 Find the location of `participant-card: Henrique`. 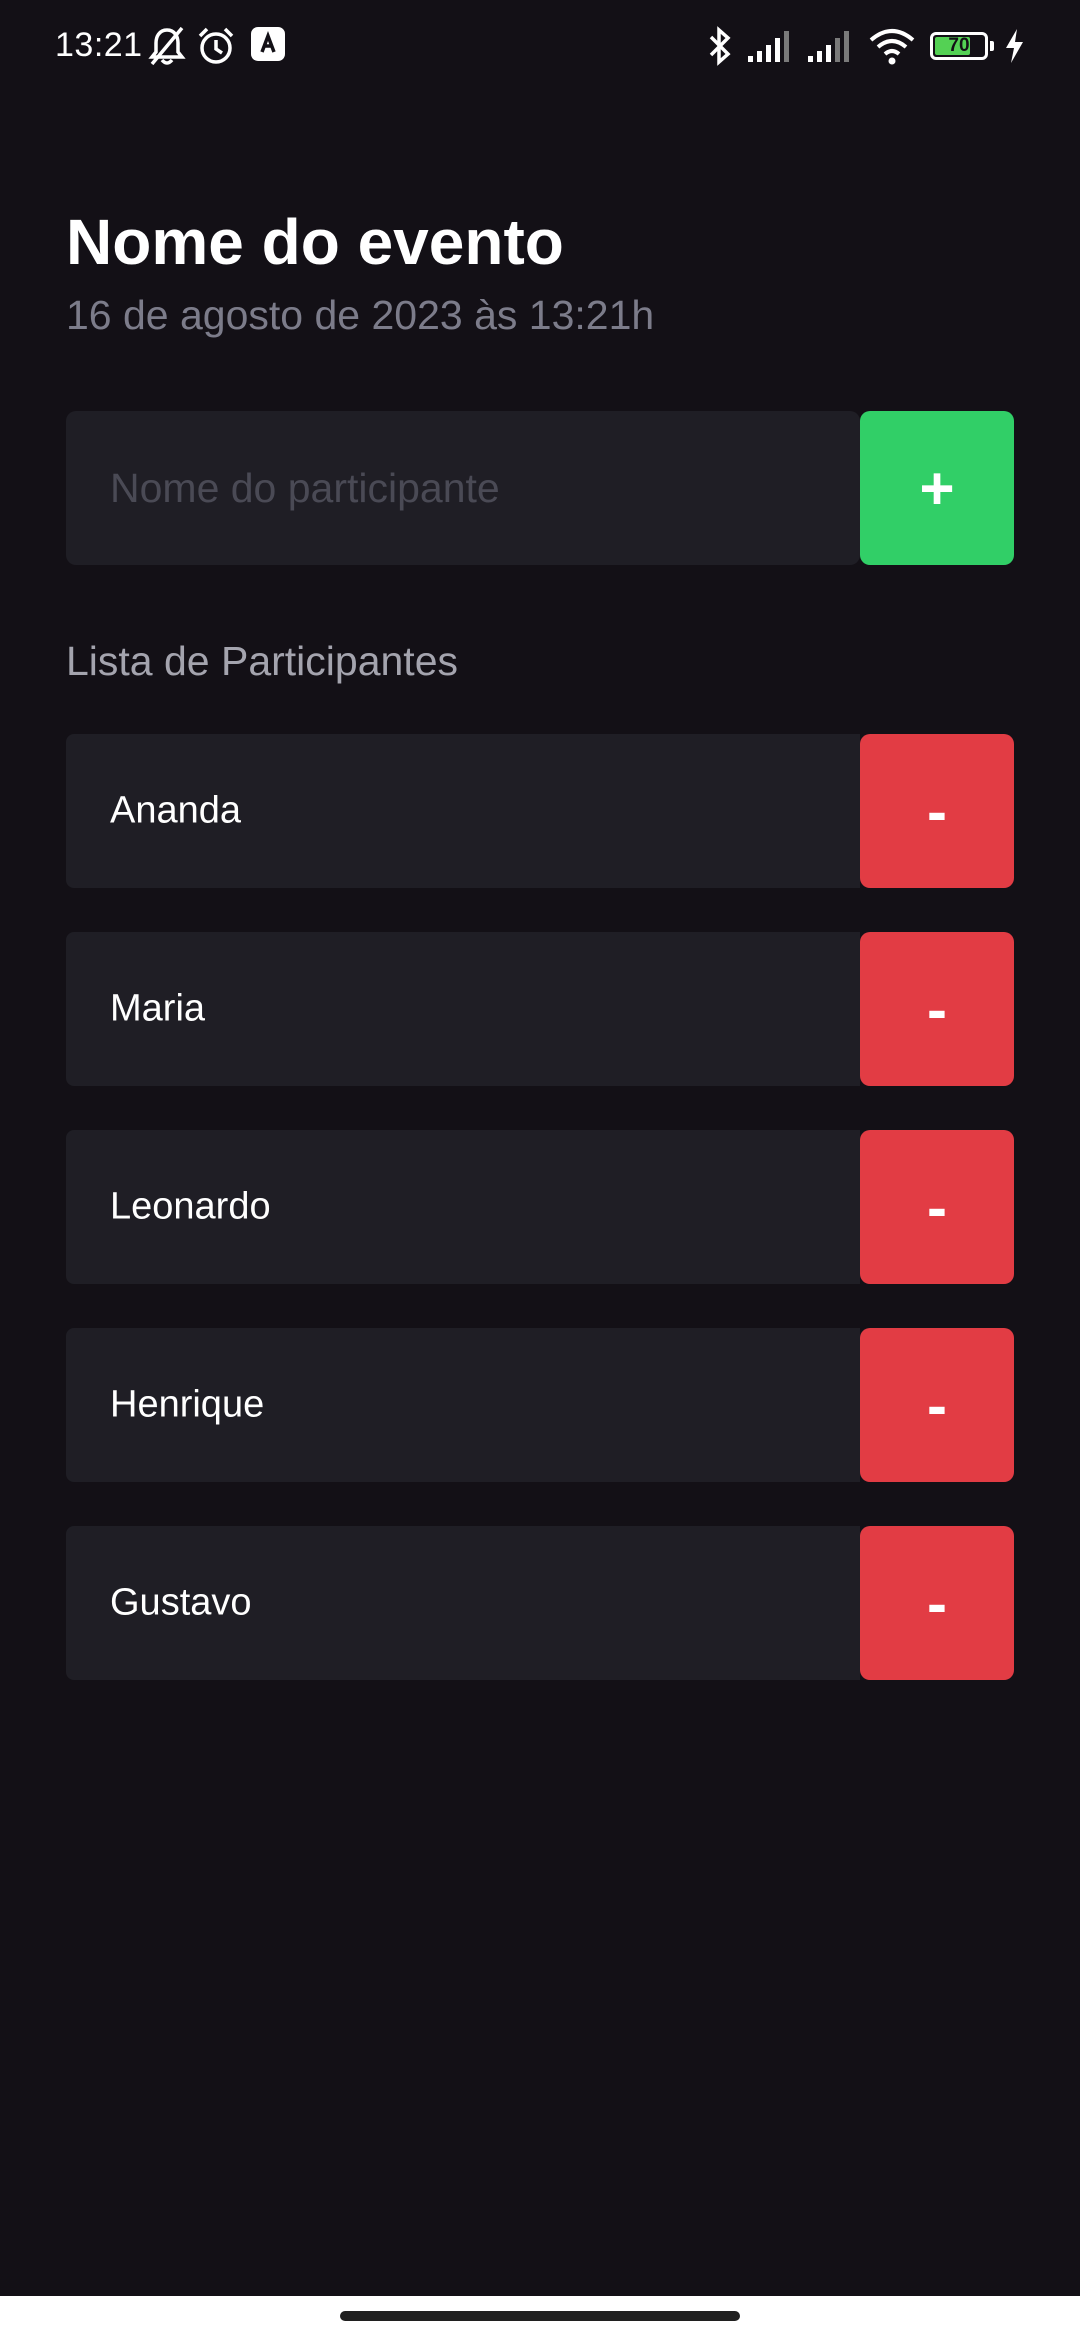

participant-card: Henrique is located at coordinates (463, 1405).